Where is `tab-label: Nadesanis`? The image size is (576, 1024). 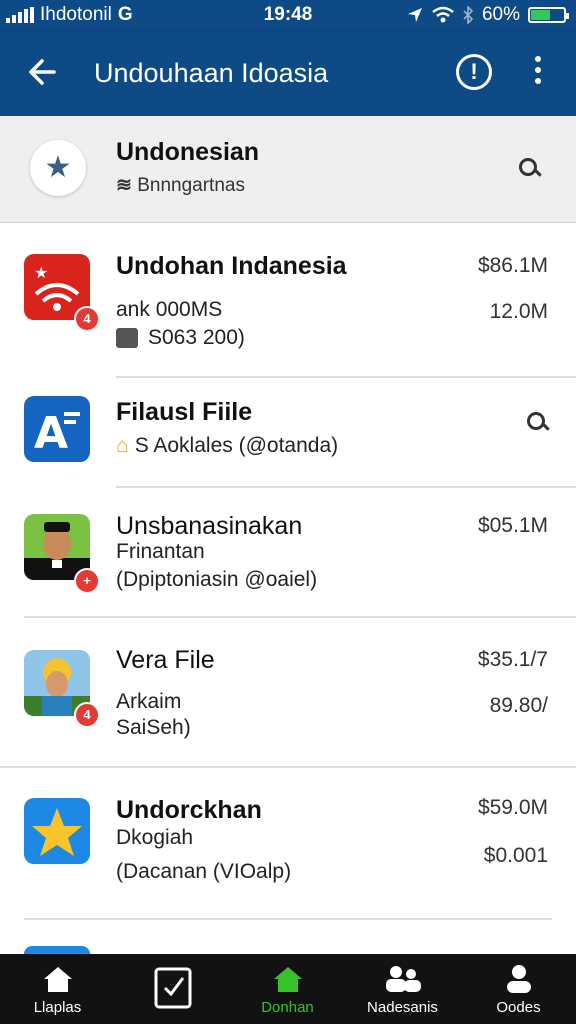 tab-label: Nadesanis is located at coordinates (402, 1007).